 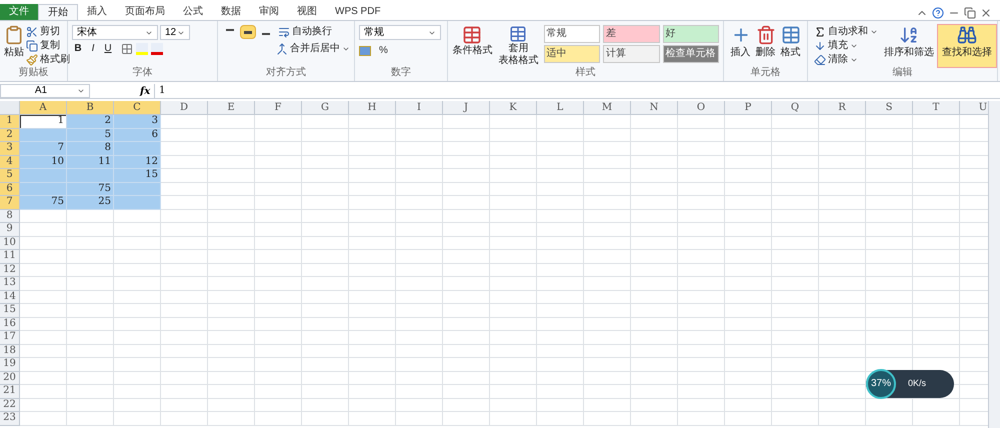 What do you see at coordinates (43, 108) in the screenshot?
I see `column-header: A` at bounding box center [43, 108].